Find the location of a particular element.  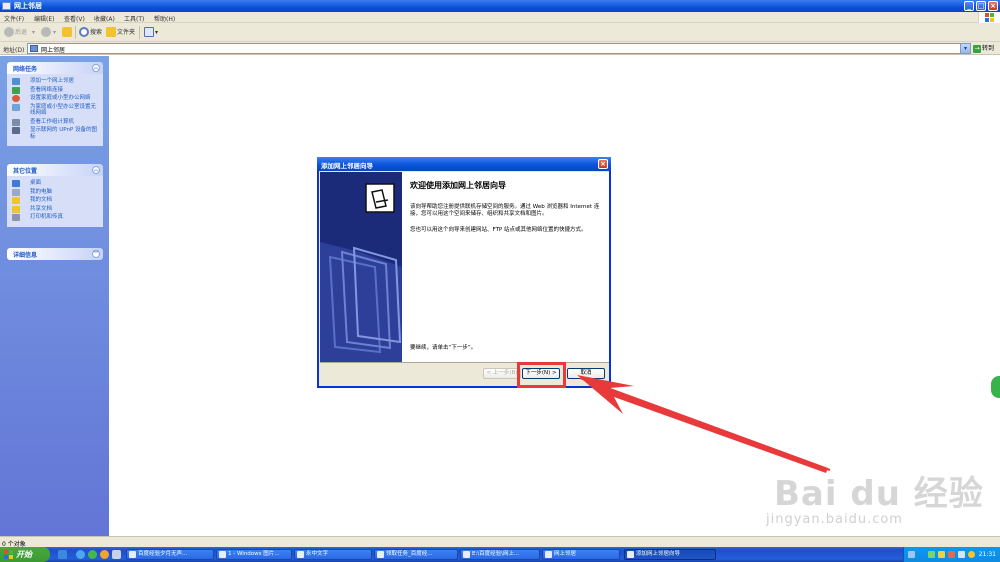

forward-arrow-icon is located at coordinates (46, 32).